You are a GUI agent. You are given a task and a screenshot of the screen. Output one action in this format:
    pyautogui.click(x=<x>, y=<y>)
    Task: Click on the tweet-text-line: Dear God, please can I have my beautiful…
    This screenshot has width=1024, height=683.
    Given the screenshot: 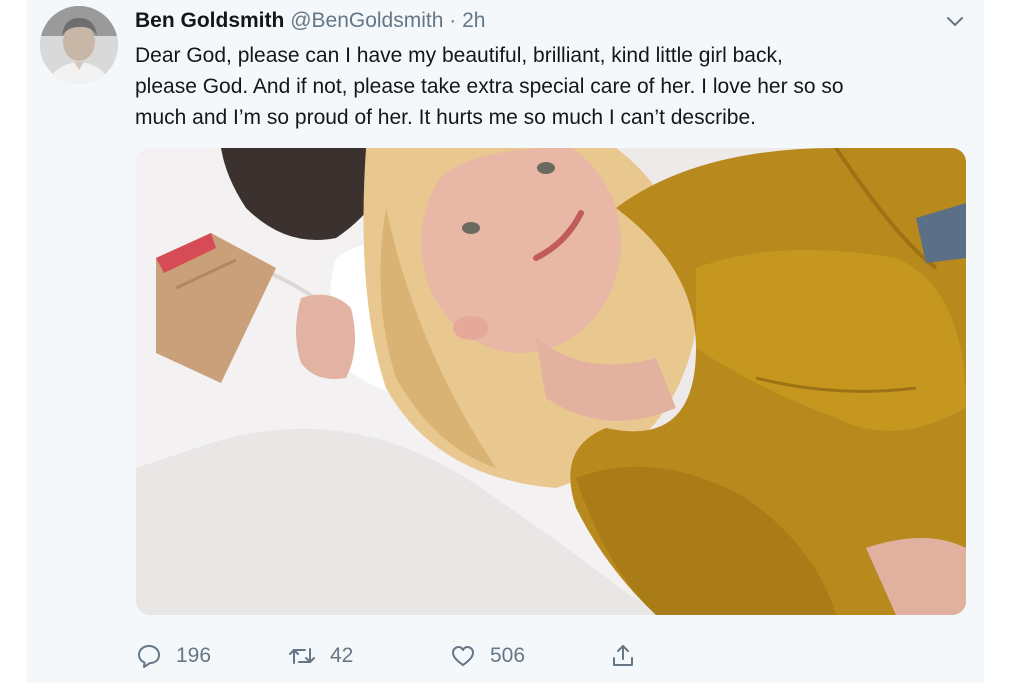 What is the action you would take?
    pyautogui.click(x=459, y=55)
    